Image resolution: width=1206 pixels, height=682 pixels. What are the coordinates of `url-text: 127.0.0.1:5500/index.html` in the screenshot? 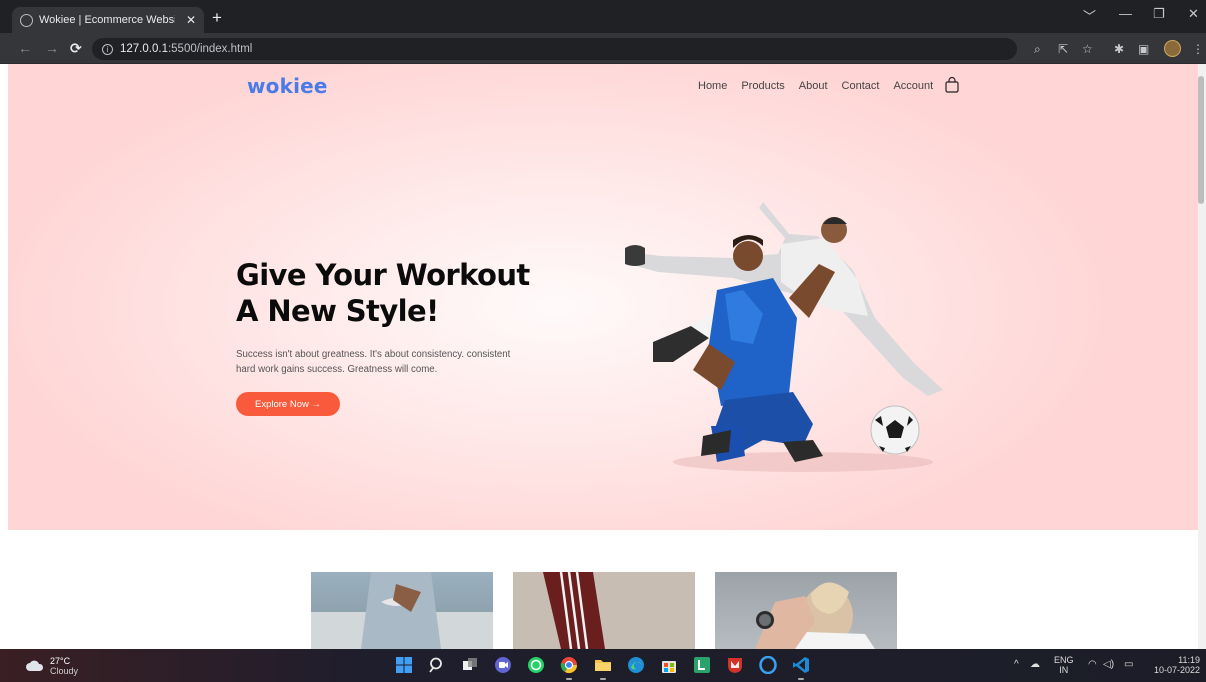 It's located at (186, 49).